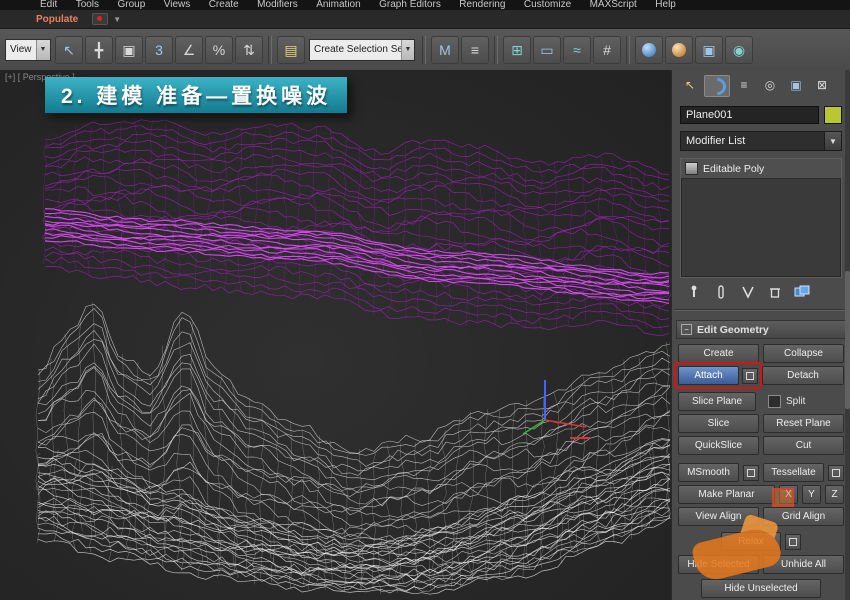  I want to click on slice-button: Slice, so click(718, 423).